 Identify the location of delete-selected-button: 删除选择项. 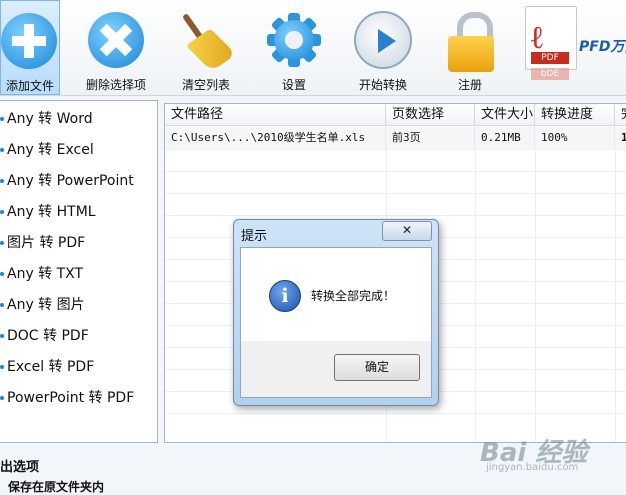
(116, 47).